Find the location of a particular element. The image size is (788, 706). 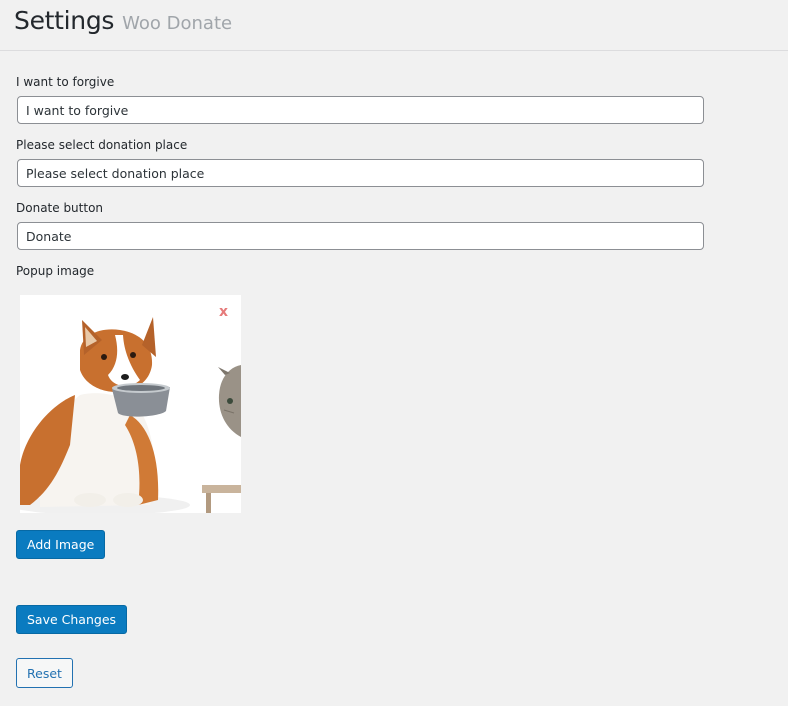

remove-image-icon: x is located at coordinates (223, 312).